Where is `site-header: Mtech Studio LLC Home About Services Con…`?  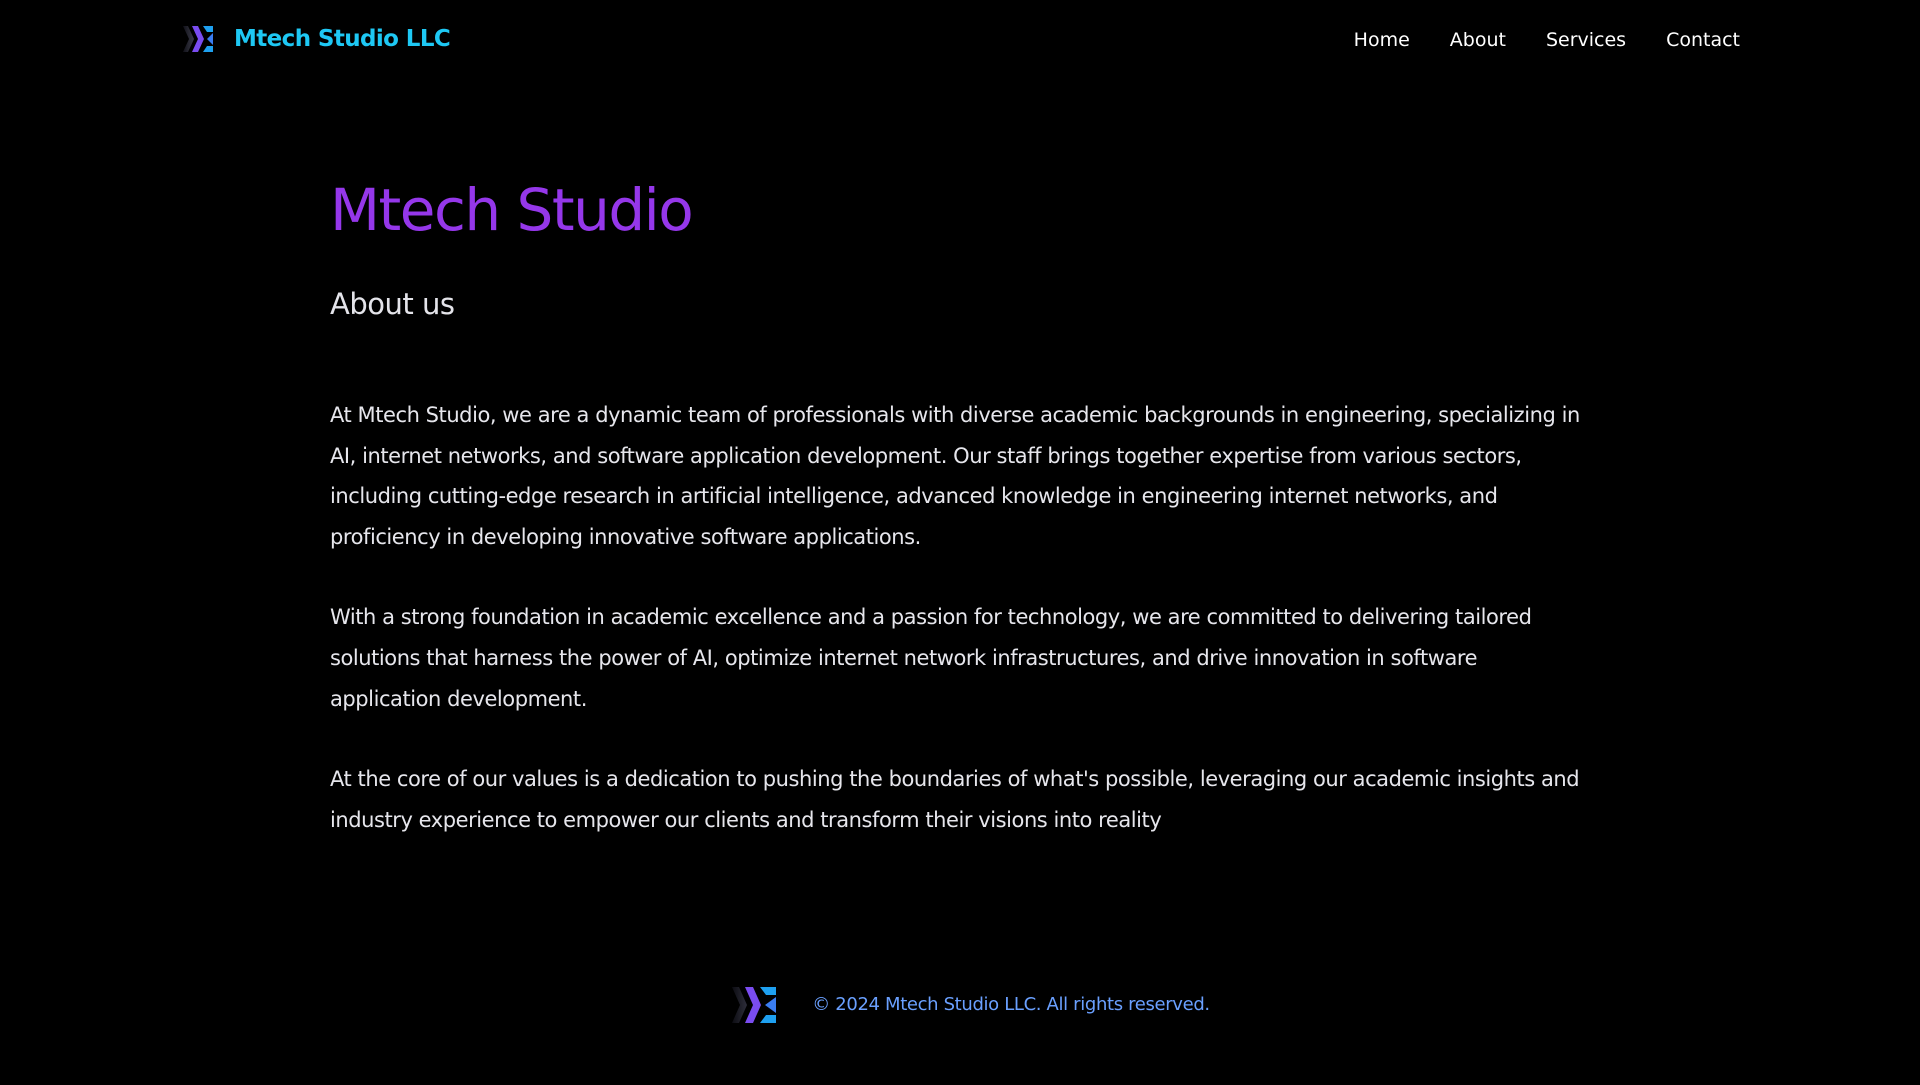
site-header: Mtech Studio LLC Home About Services Con… is located at coordinates (960, 40).